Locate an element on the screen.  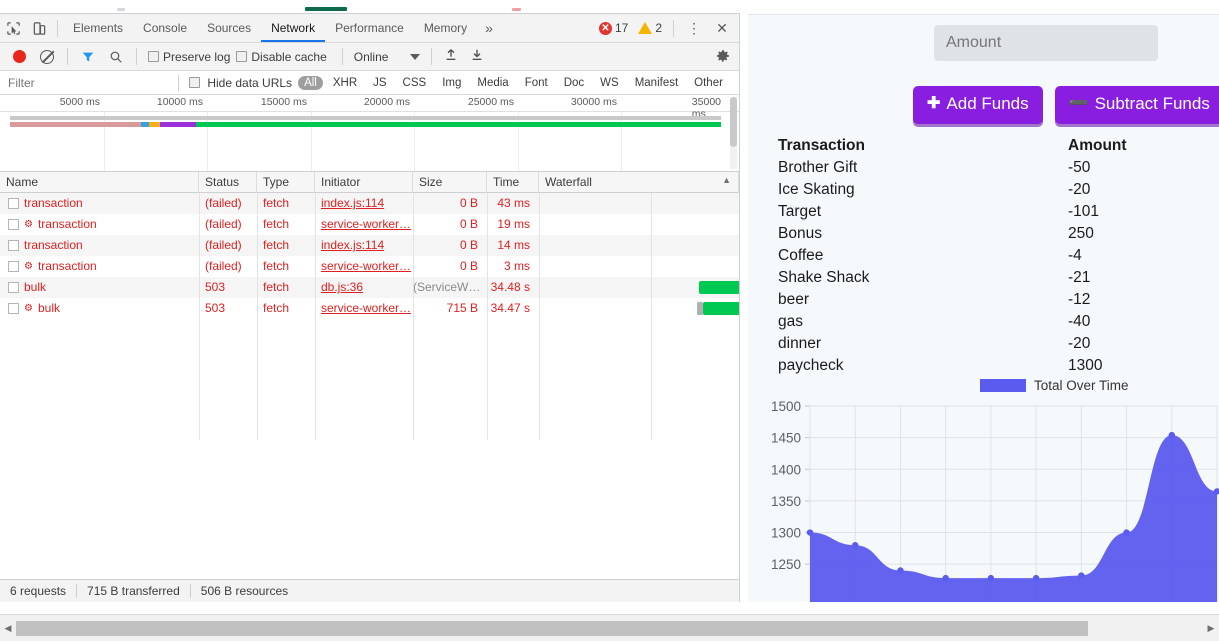
column-header-waterfall: Waterfall is located at coordinates (639, 182).